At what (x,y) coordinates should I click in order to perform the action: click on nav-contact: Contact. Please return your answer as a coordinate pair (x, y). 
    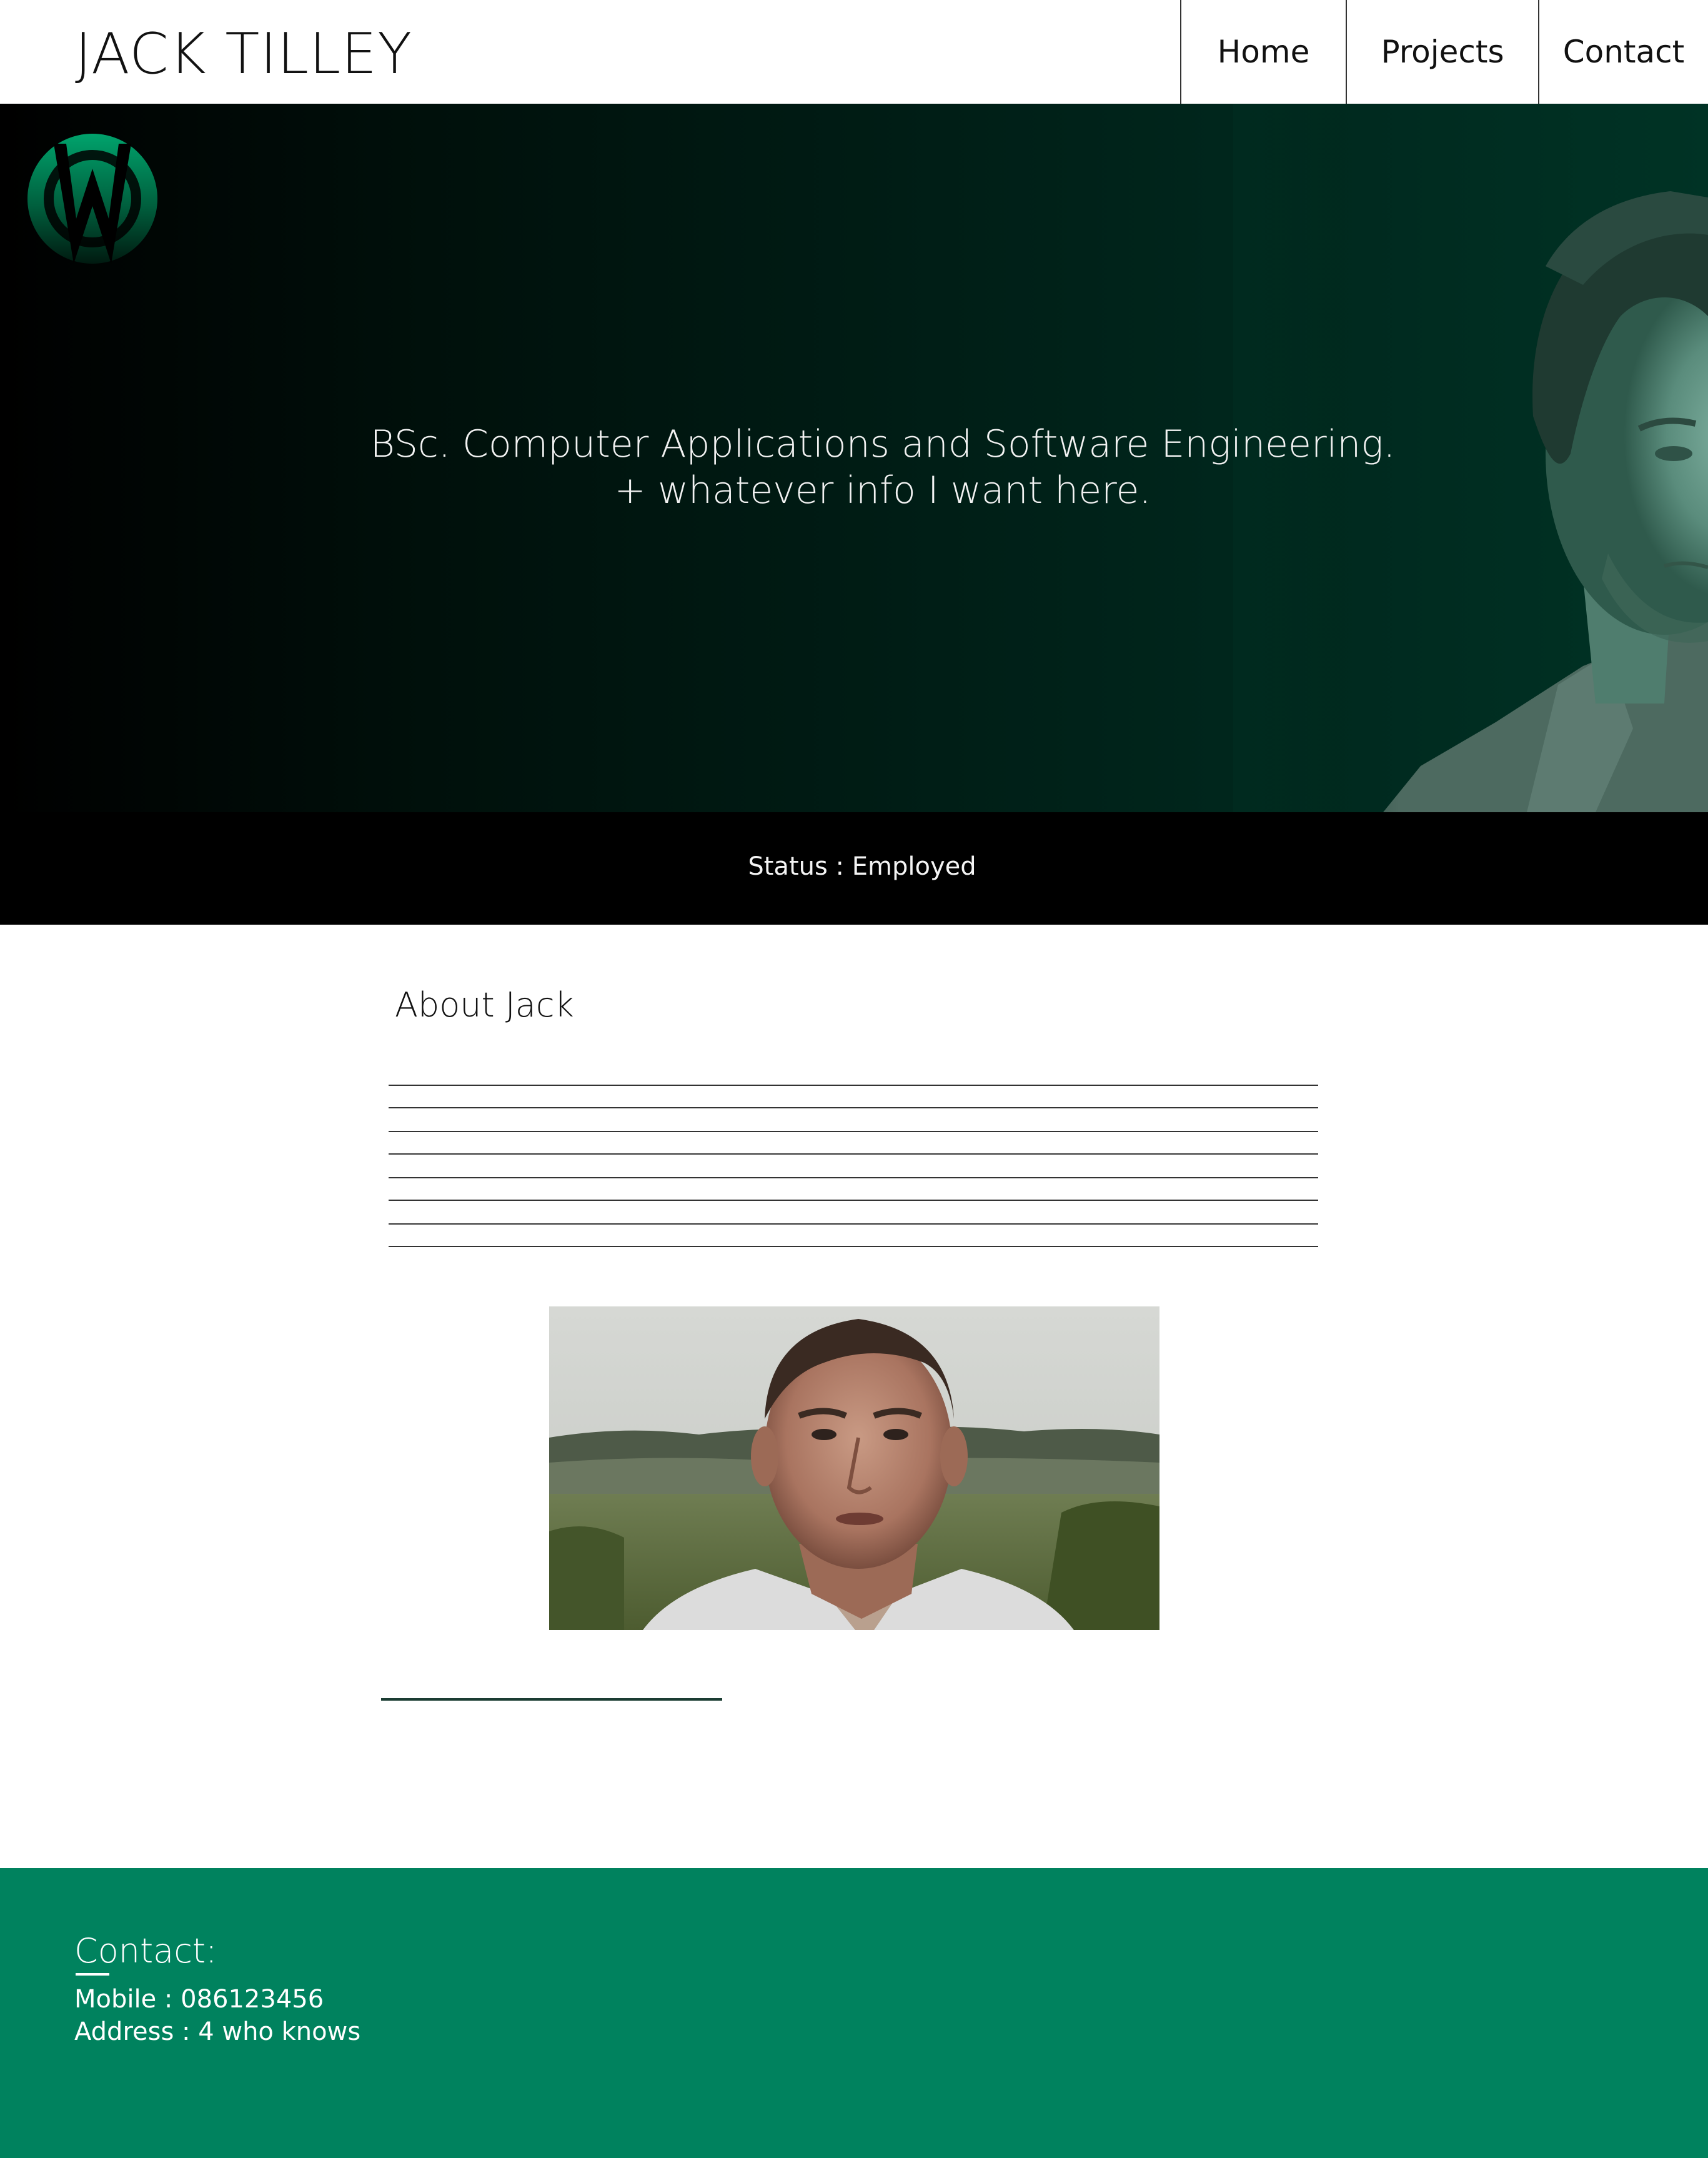
    Looking at the image, I should click on (1623, 52).